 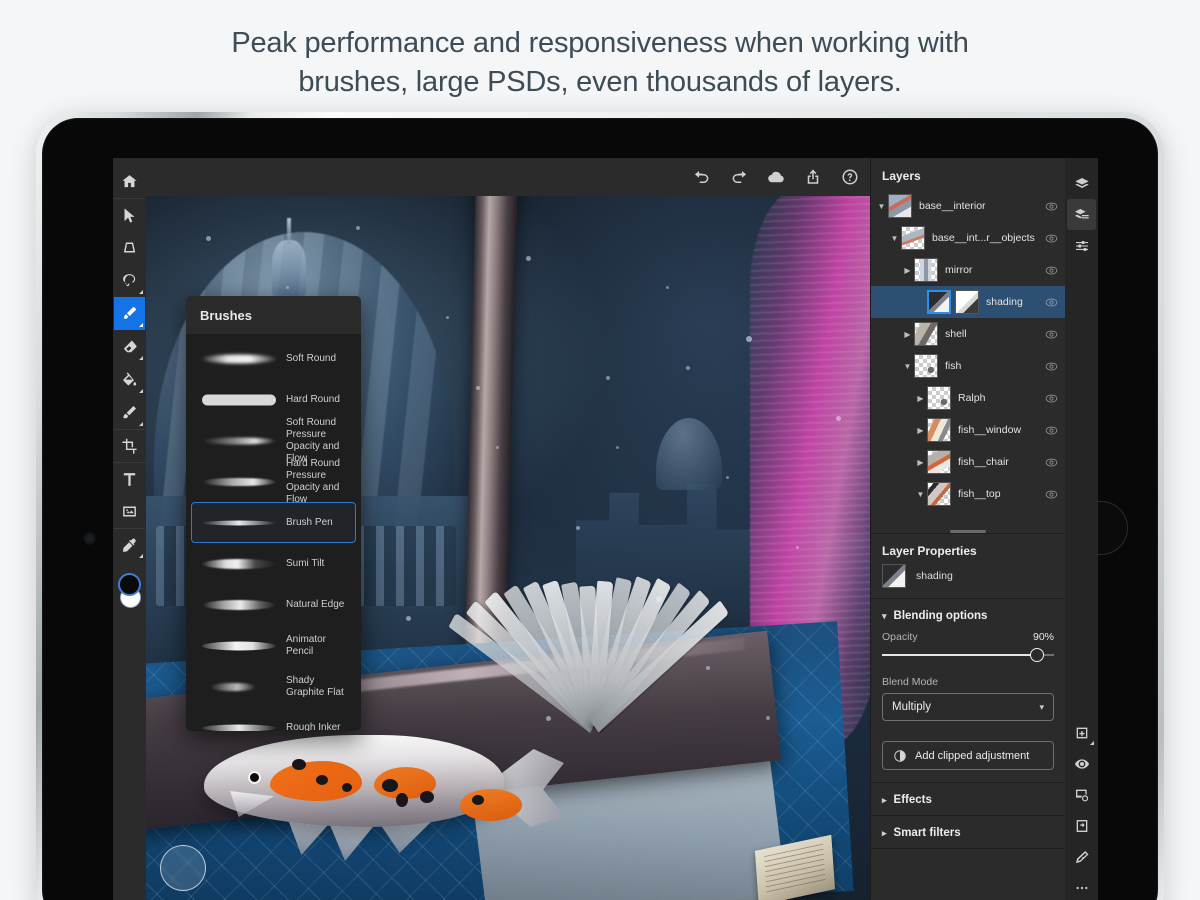 I want to click on clipping-mask-icon, so click(x=1081, y=856).